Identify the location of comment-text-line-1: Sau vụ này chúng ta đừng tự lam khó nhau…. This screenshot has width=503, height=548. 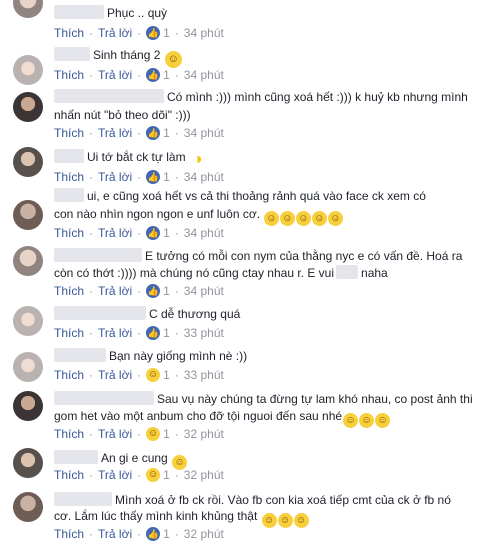
(263, 399).